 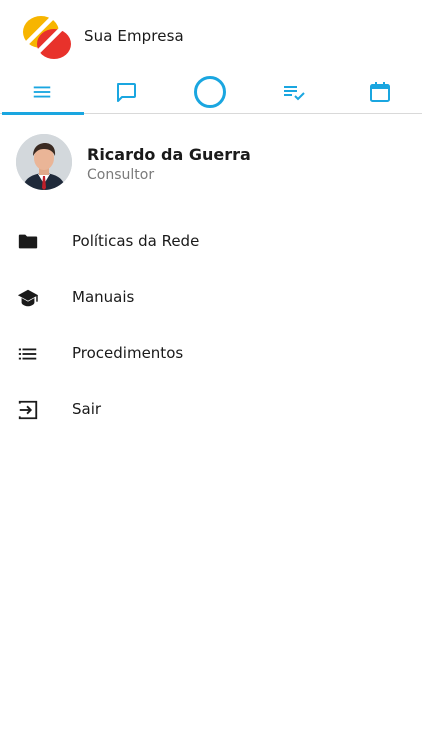 I want to click on company-name: Sua Empresa, so click(x=134, y=36).